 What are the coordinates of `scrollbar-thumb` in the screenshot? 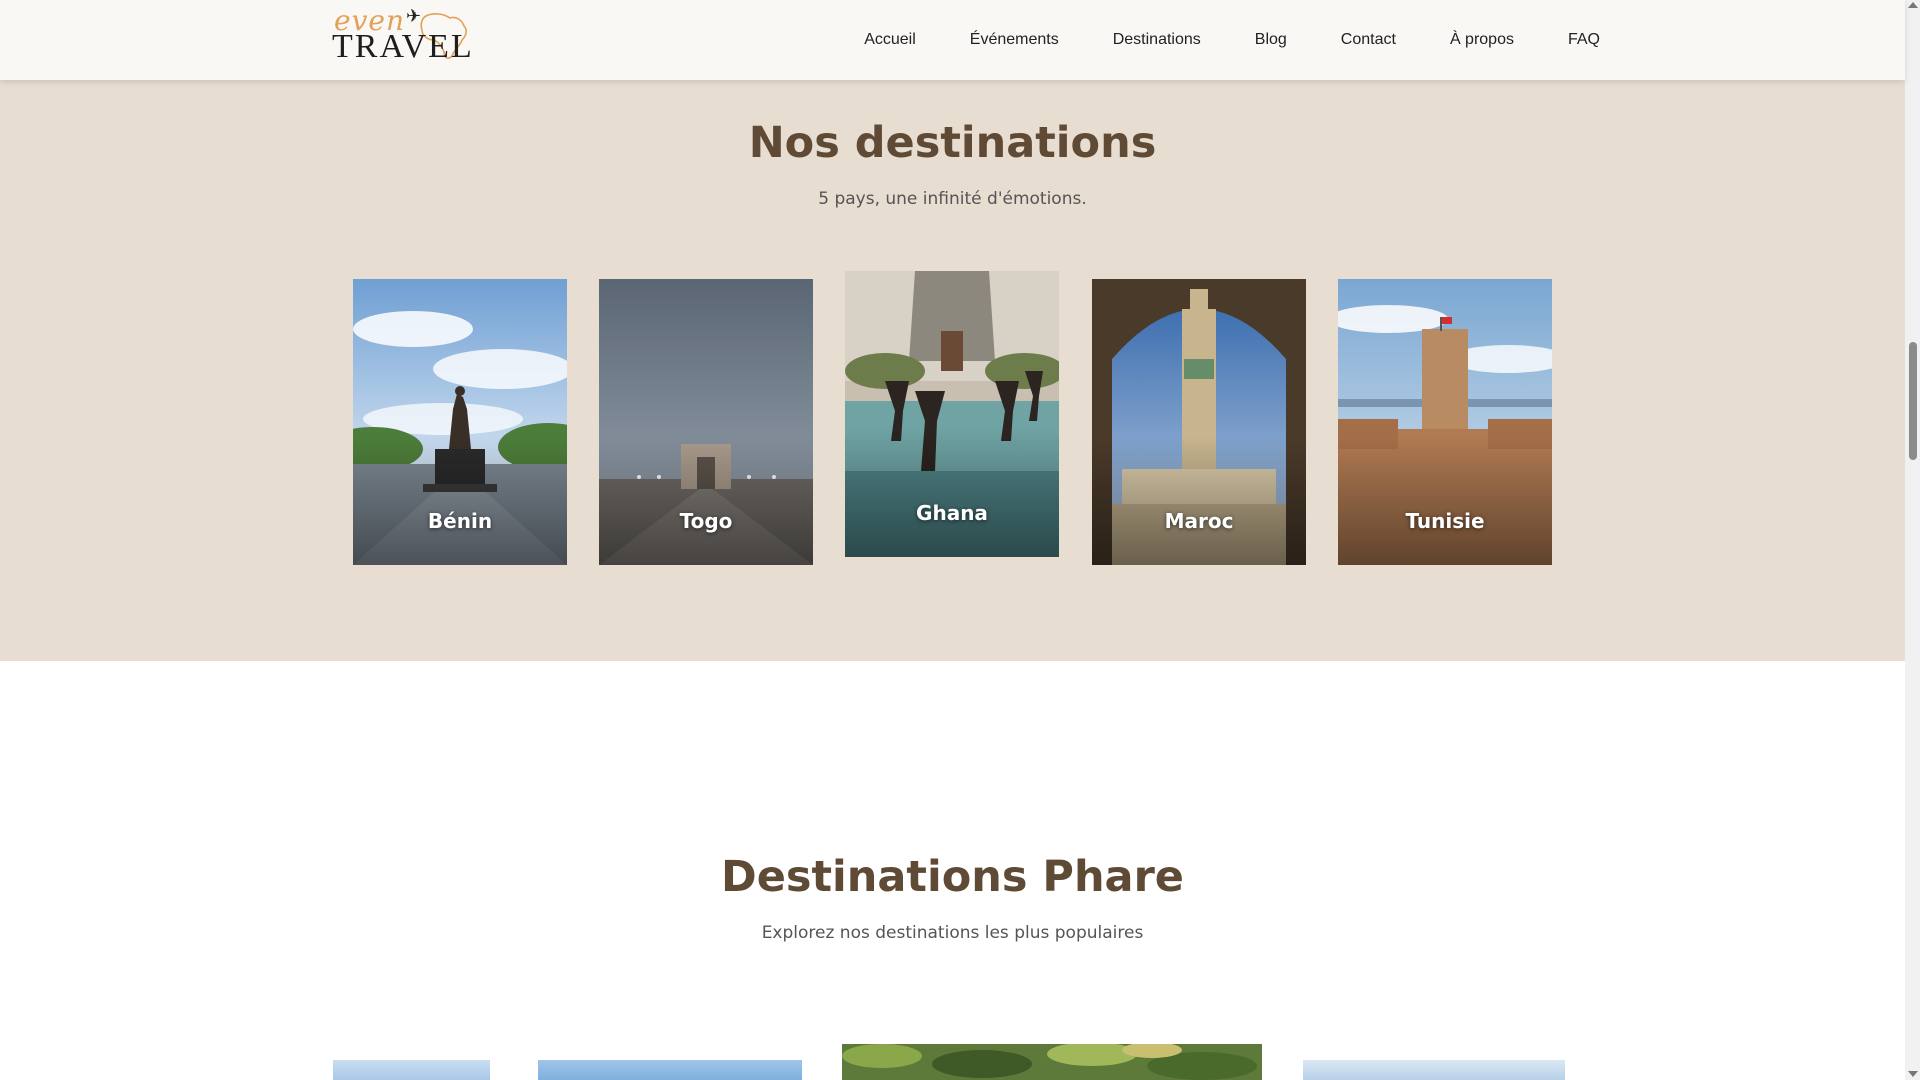 It's located at (1913, 401).